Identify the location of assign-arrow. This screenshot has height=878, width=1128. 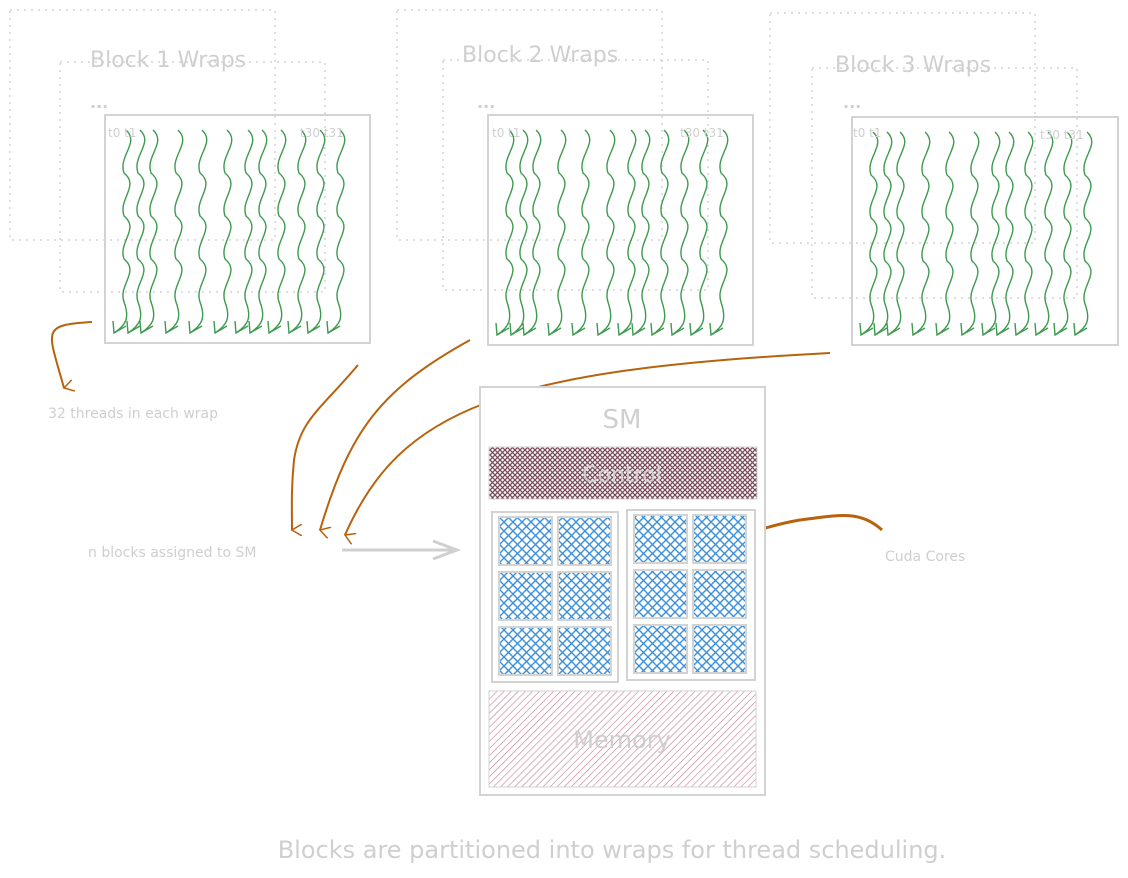
(402, 550).